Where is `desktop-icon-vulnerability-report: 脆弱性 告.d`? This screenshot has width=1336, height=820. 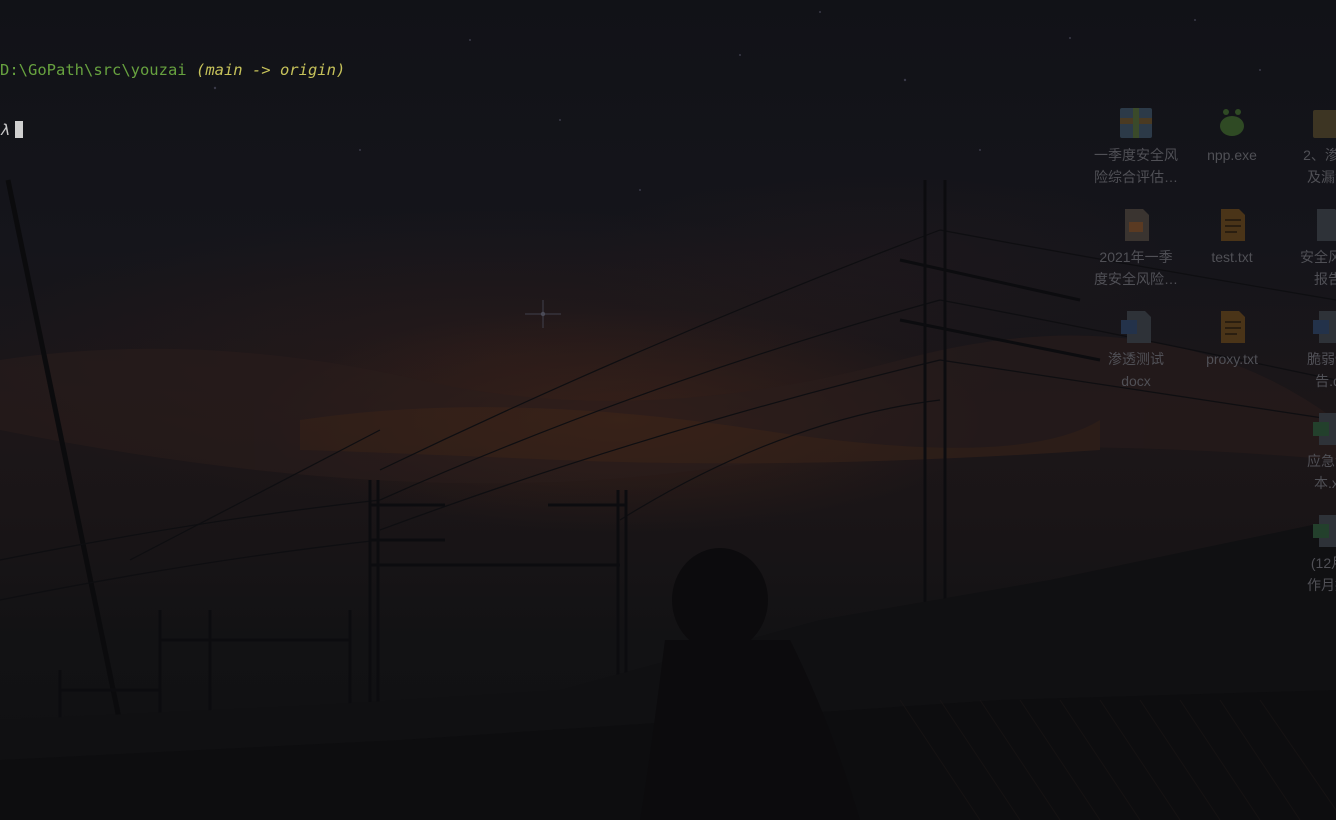
desktop-icon-vulnerability-report: 脆弱性 告.d is located at coordinates (1308, 350).